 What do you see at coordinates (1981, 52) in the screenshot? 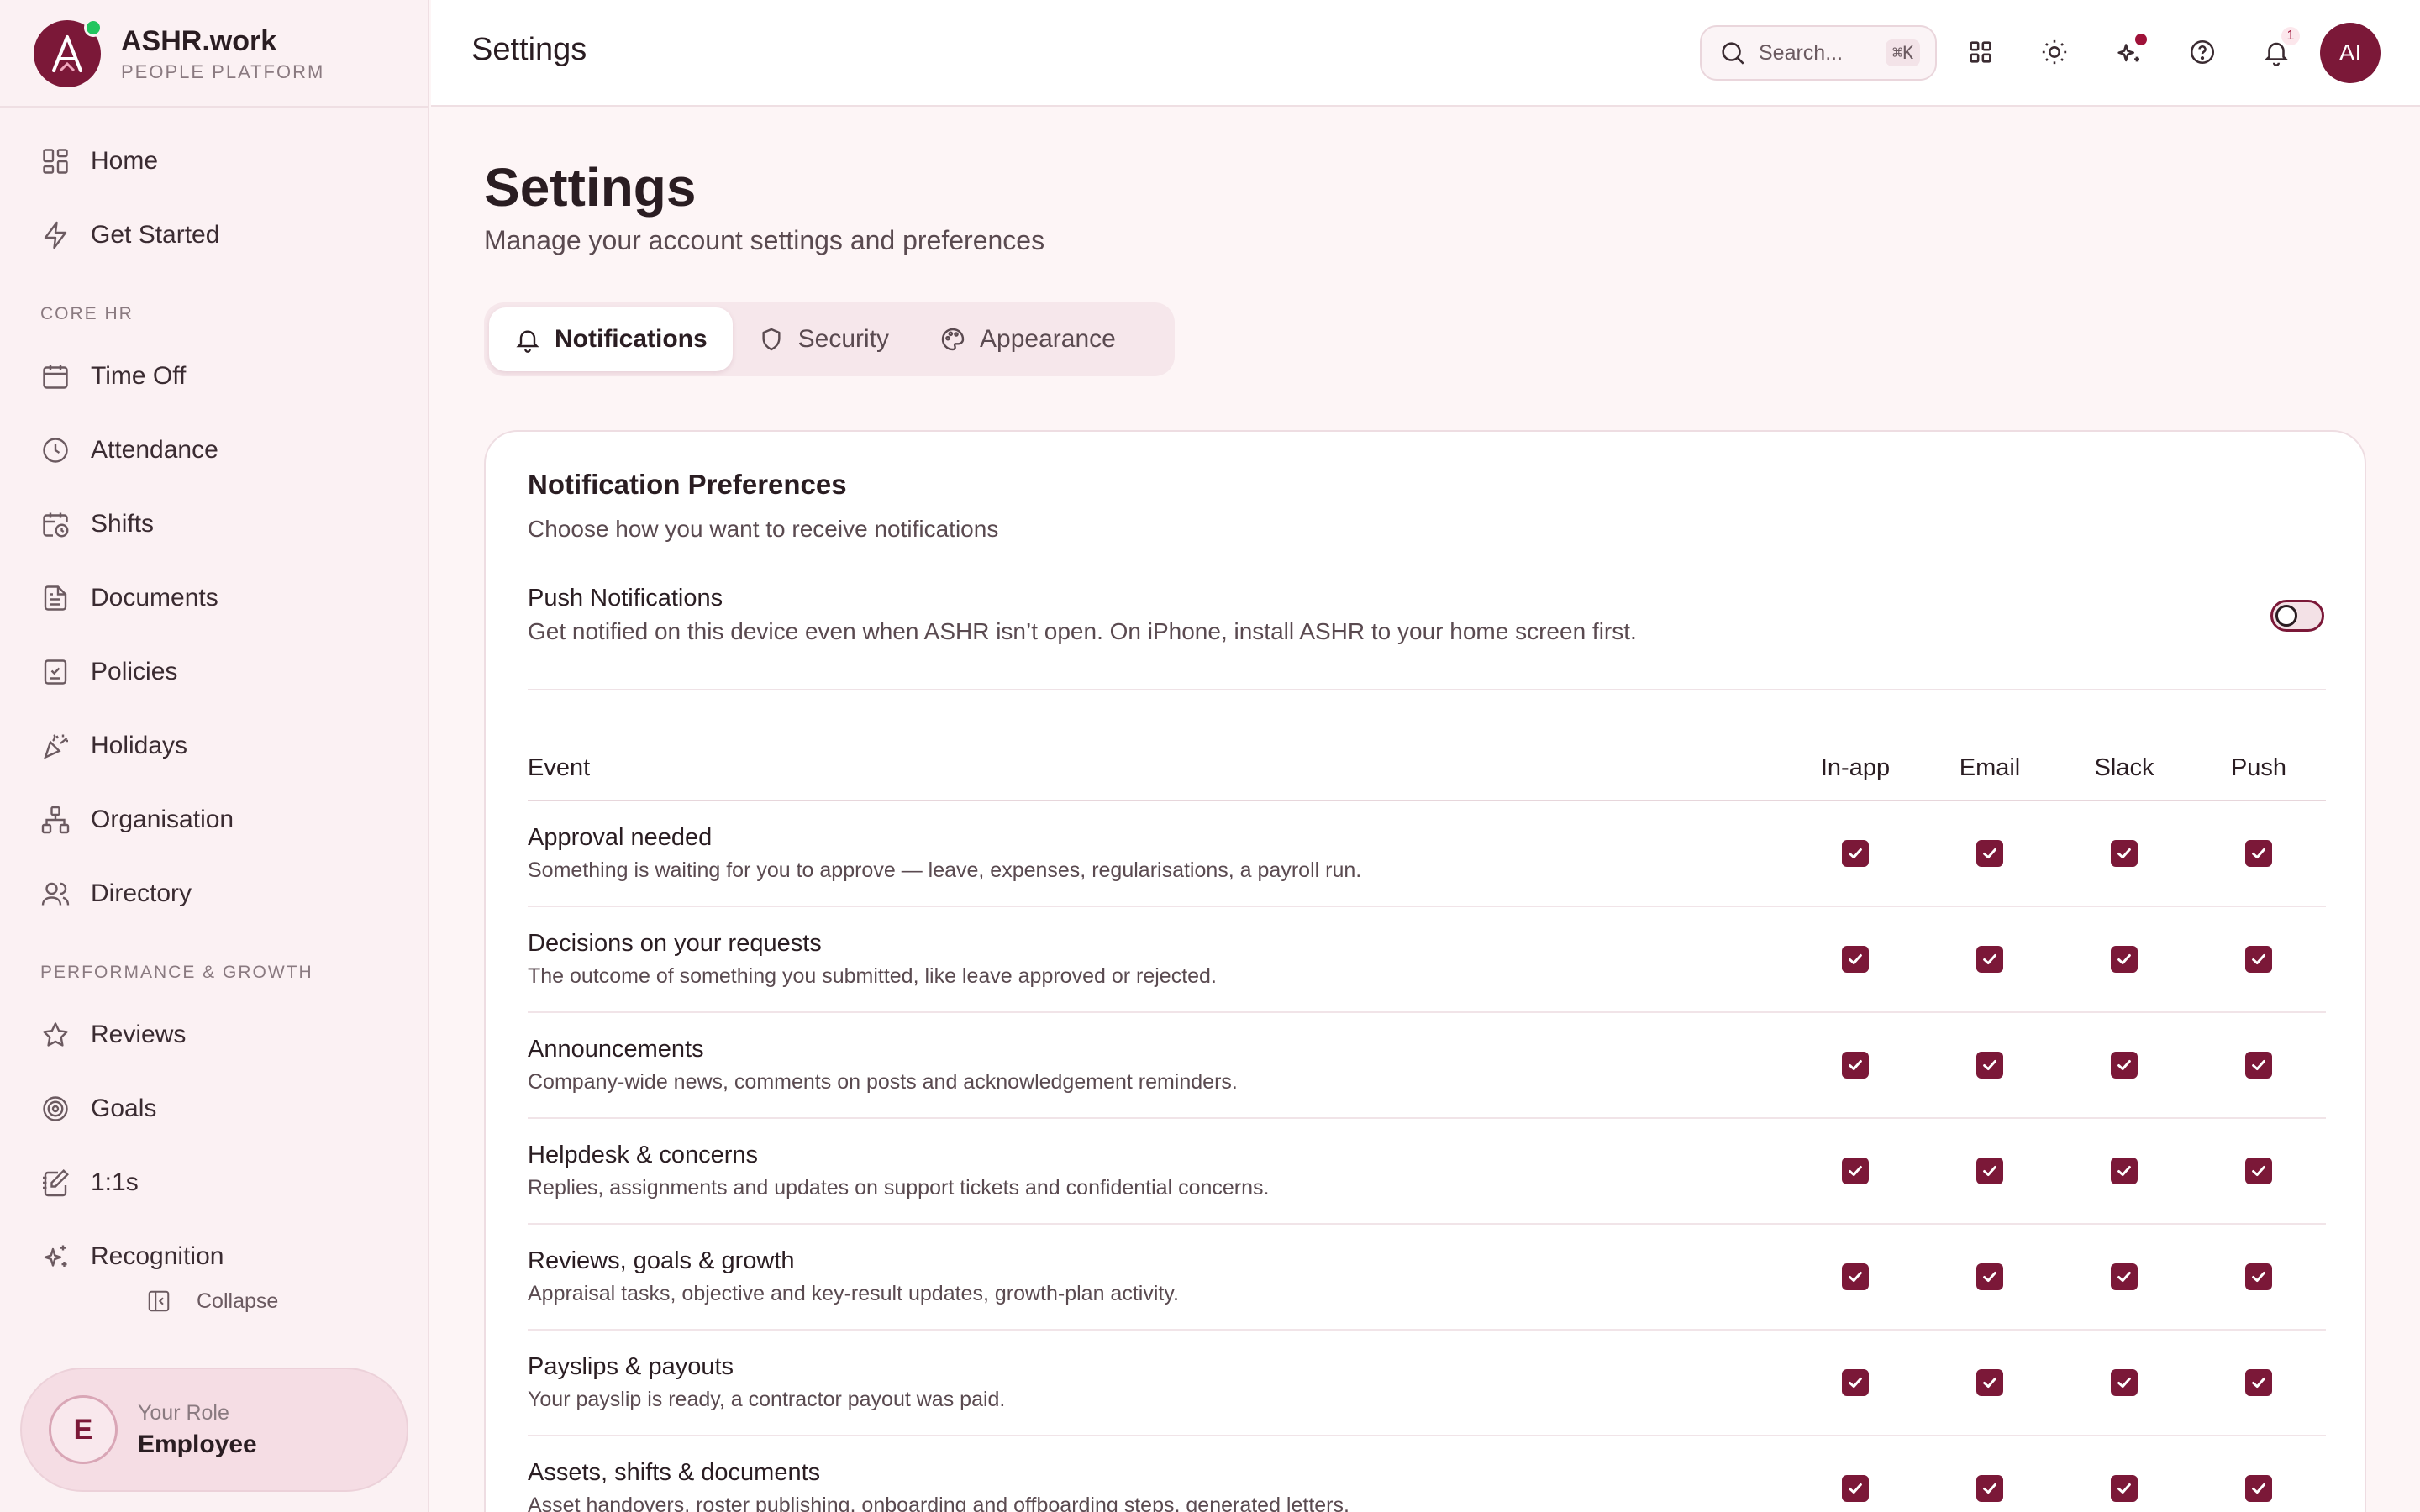
I see `apps-grid-button` at bounding box center [1981, 52].